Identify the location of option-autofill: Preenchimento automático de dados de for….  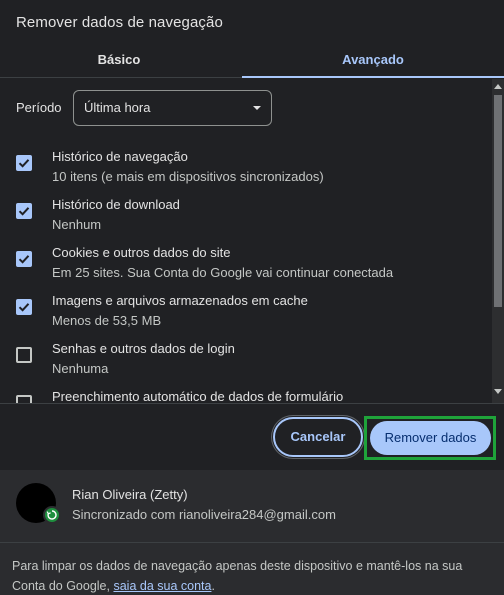
(245, 396).